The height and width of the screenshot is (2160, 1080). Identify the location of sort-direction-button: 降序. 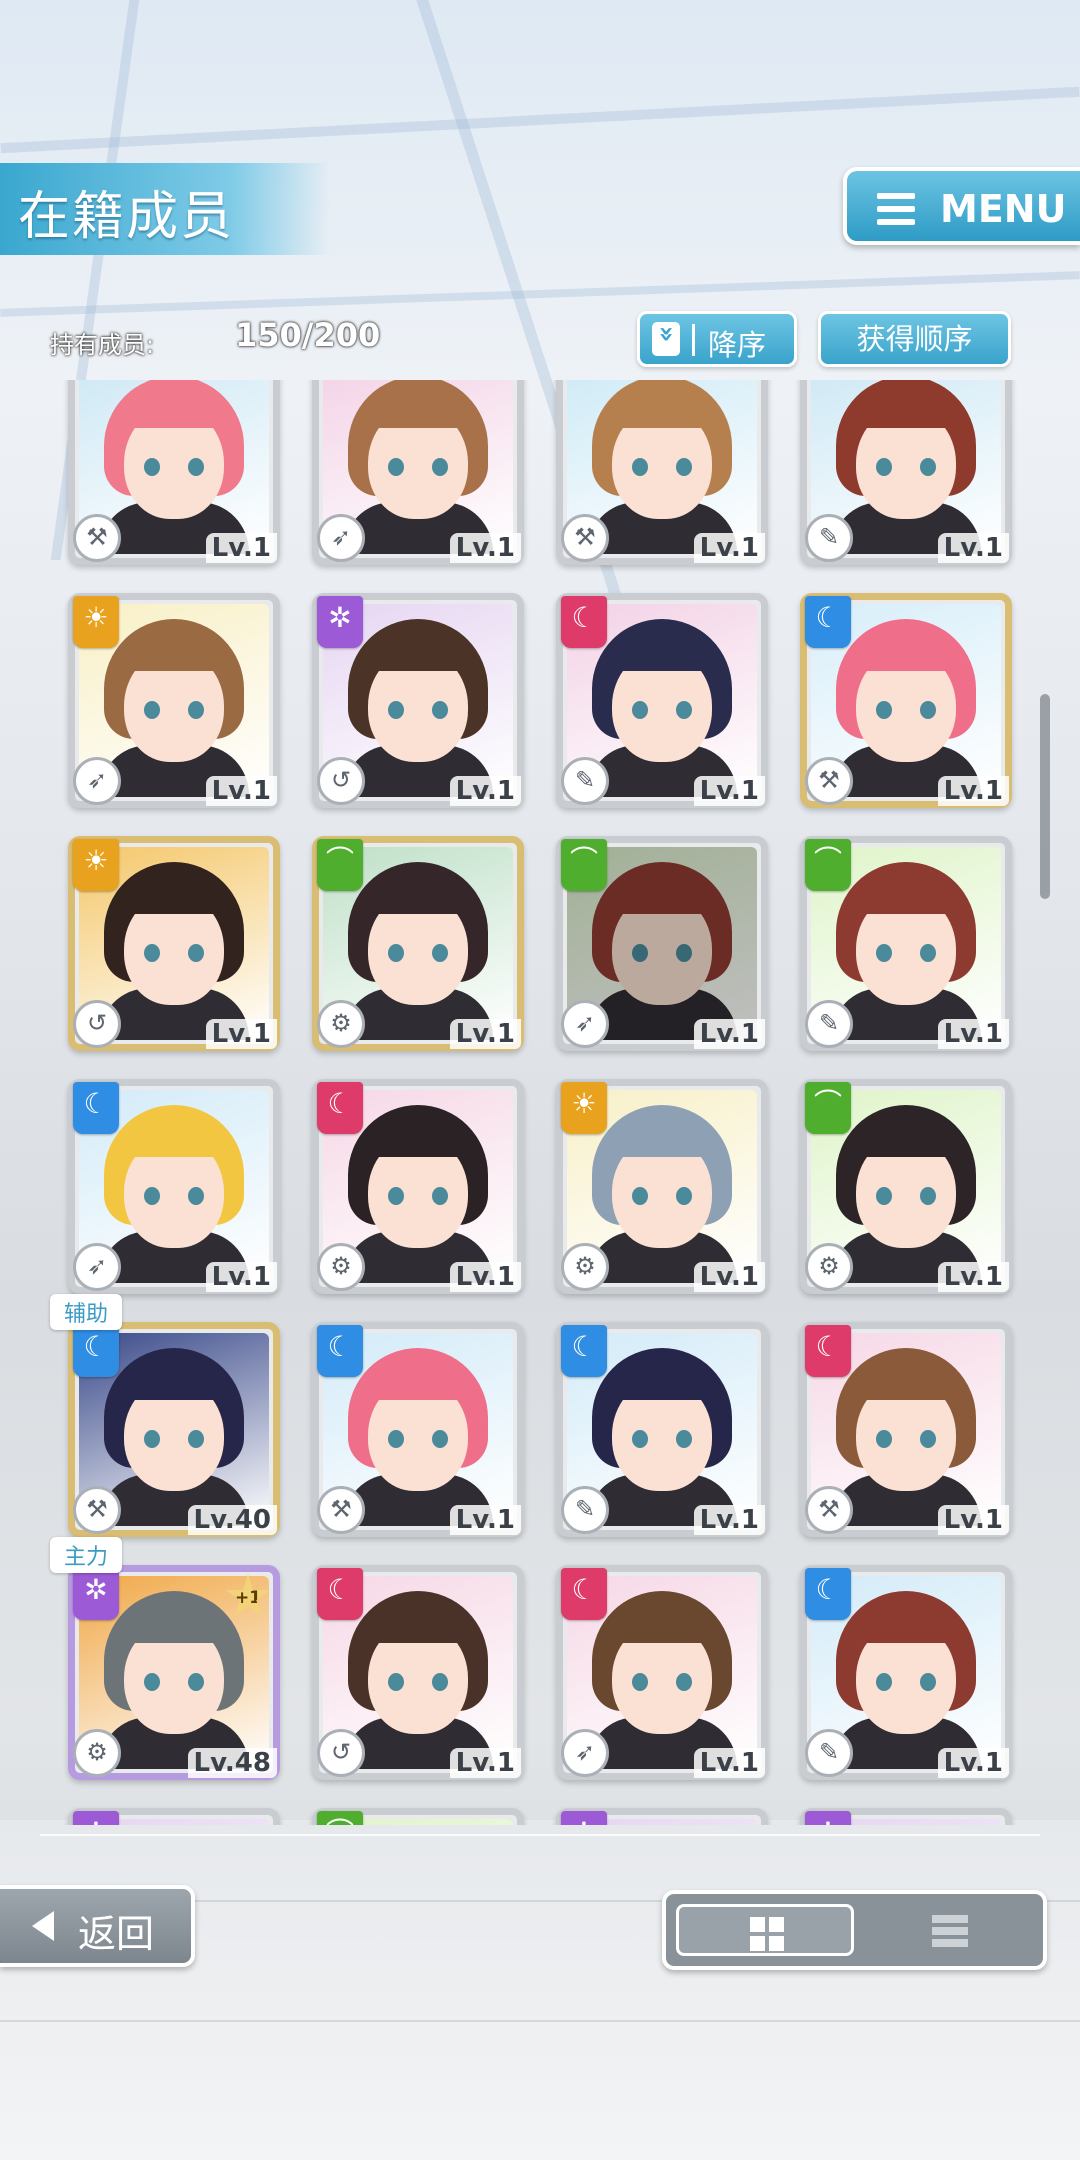
(717, 339).